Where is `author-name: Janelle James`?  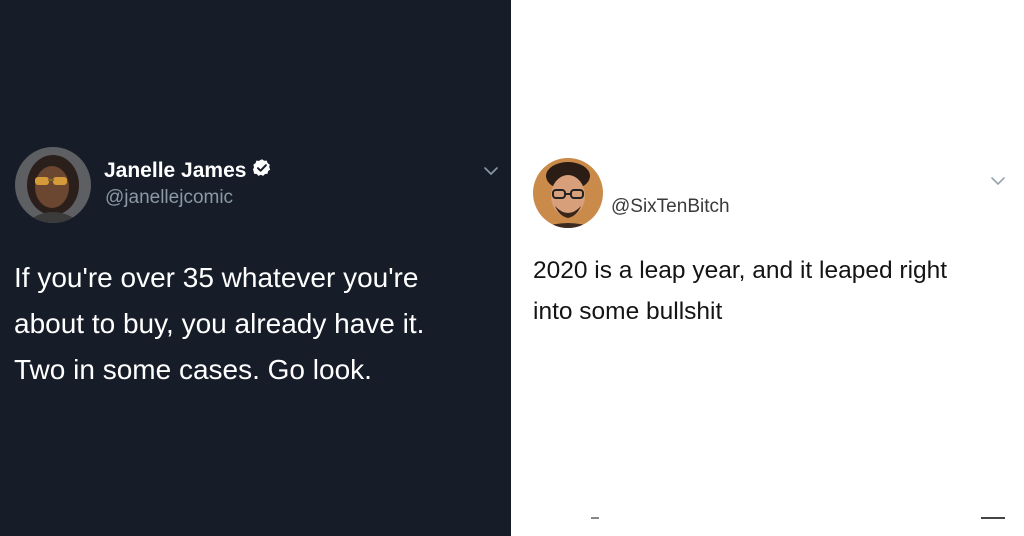 author-name: Janelle James is located at coordinates (188, 171).